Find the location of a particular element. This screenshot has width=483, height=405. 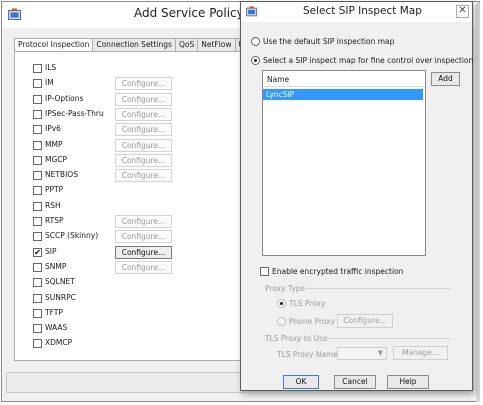

dialog-title: Select SIP Inspect Map is located at coordinates (362, 11).